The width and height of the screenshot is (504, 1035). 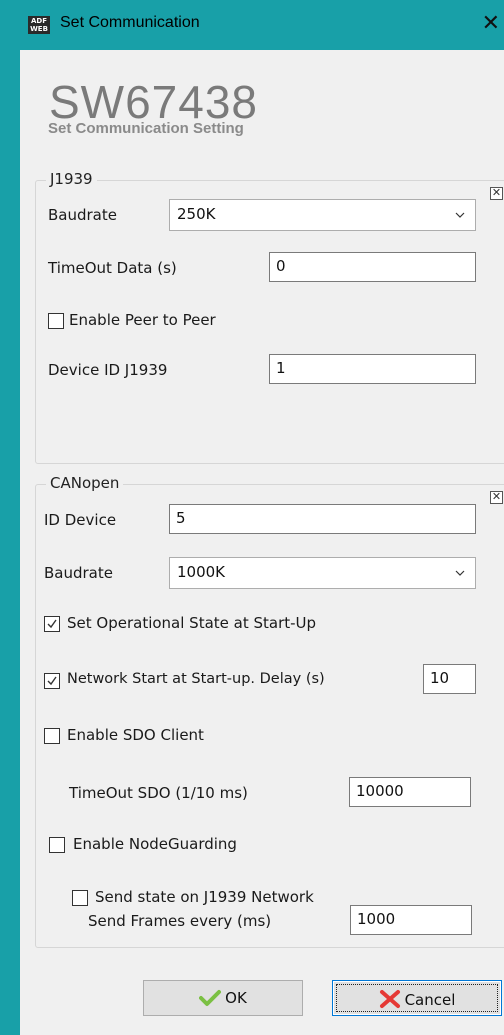 What do you see at coordinates (85, 483) in the screenshot?
I see `canopen-legend: CANopen` at bounding box center [85, 483].